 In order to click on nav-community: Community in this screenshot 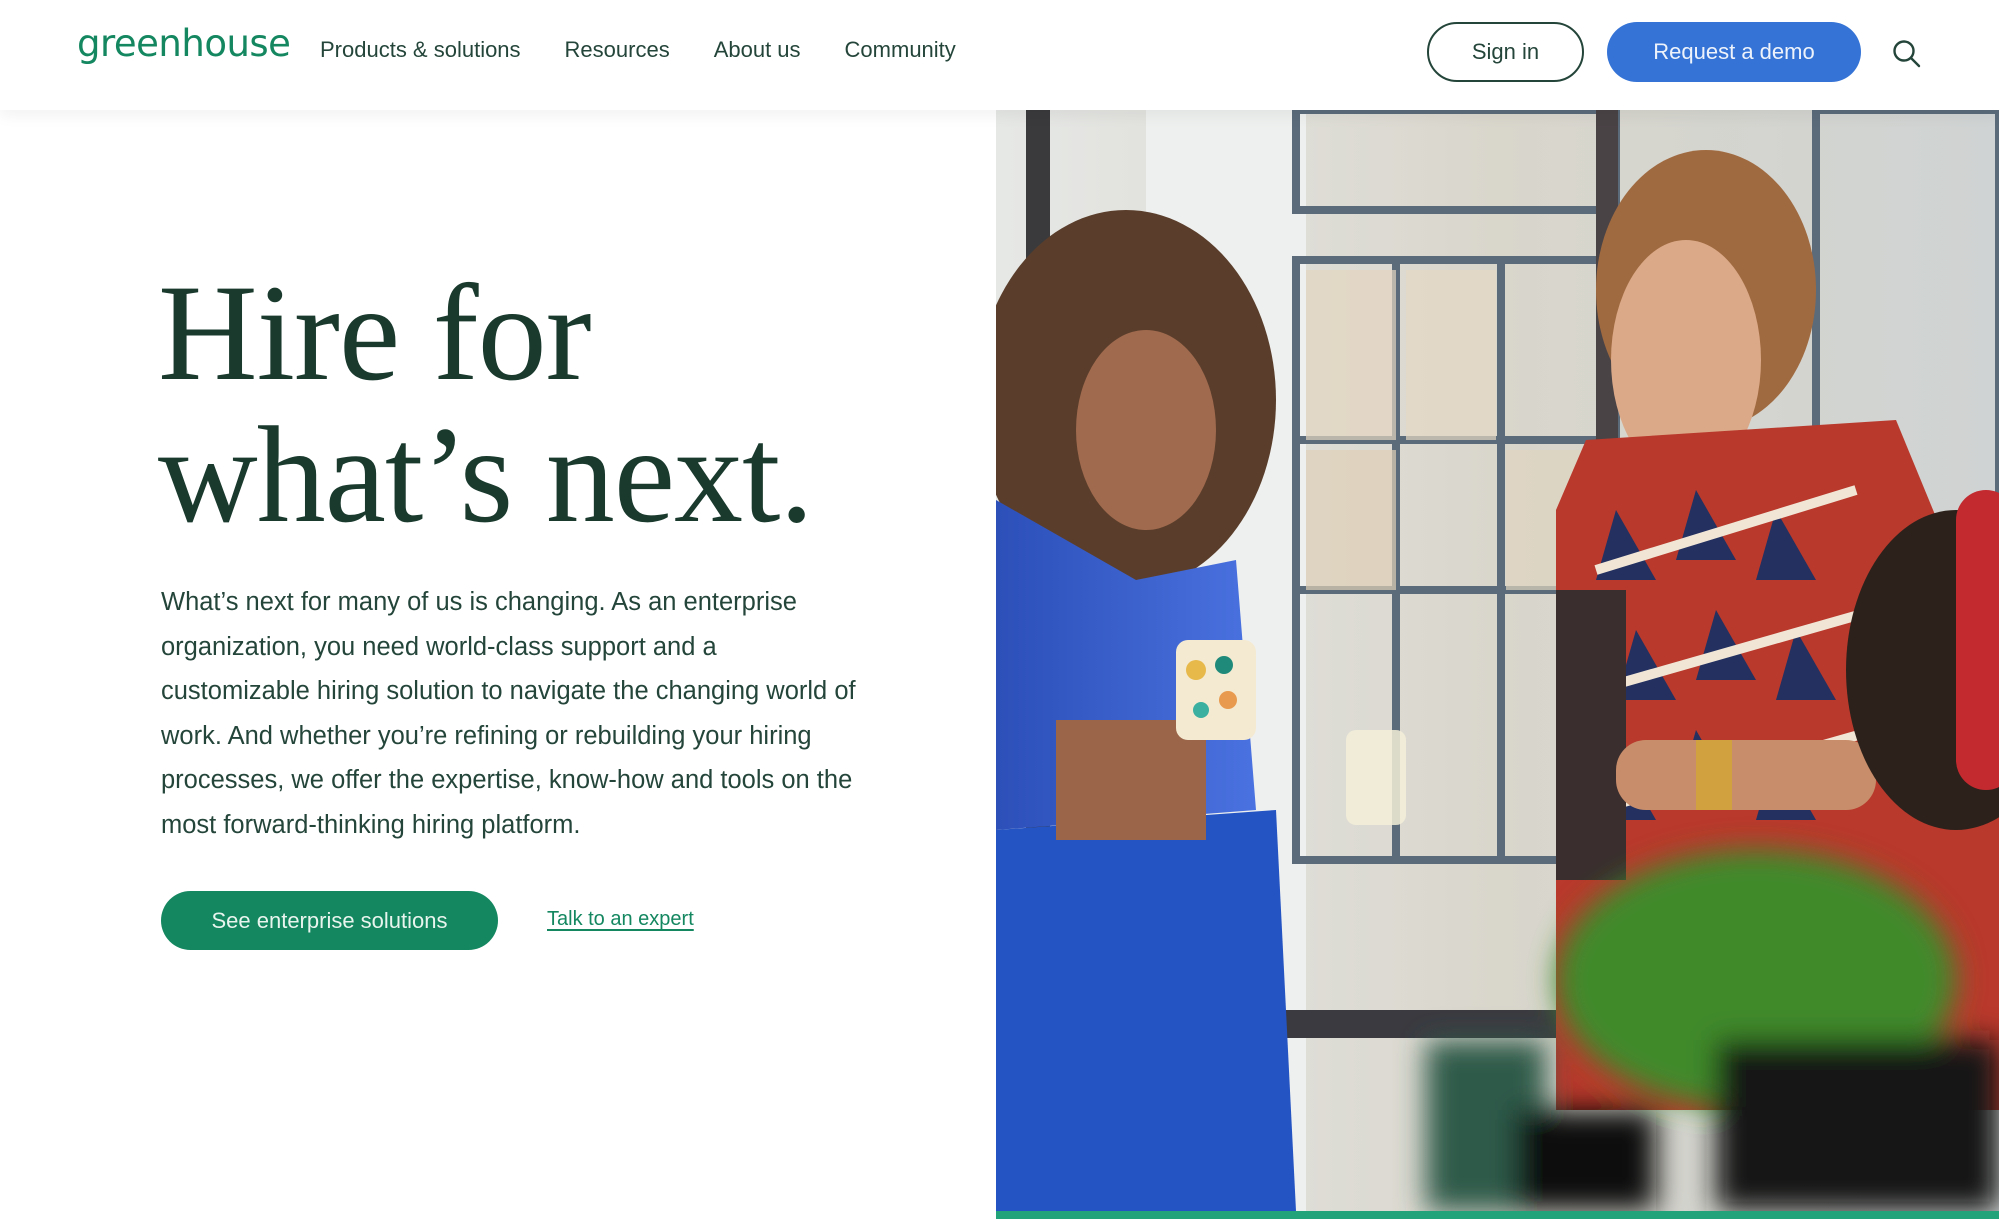, I will do `click(900, 50)`.